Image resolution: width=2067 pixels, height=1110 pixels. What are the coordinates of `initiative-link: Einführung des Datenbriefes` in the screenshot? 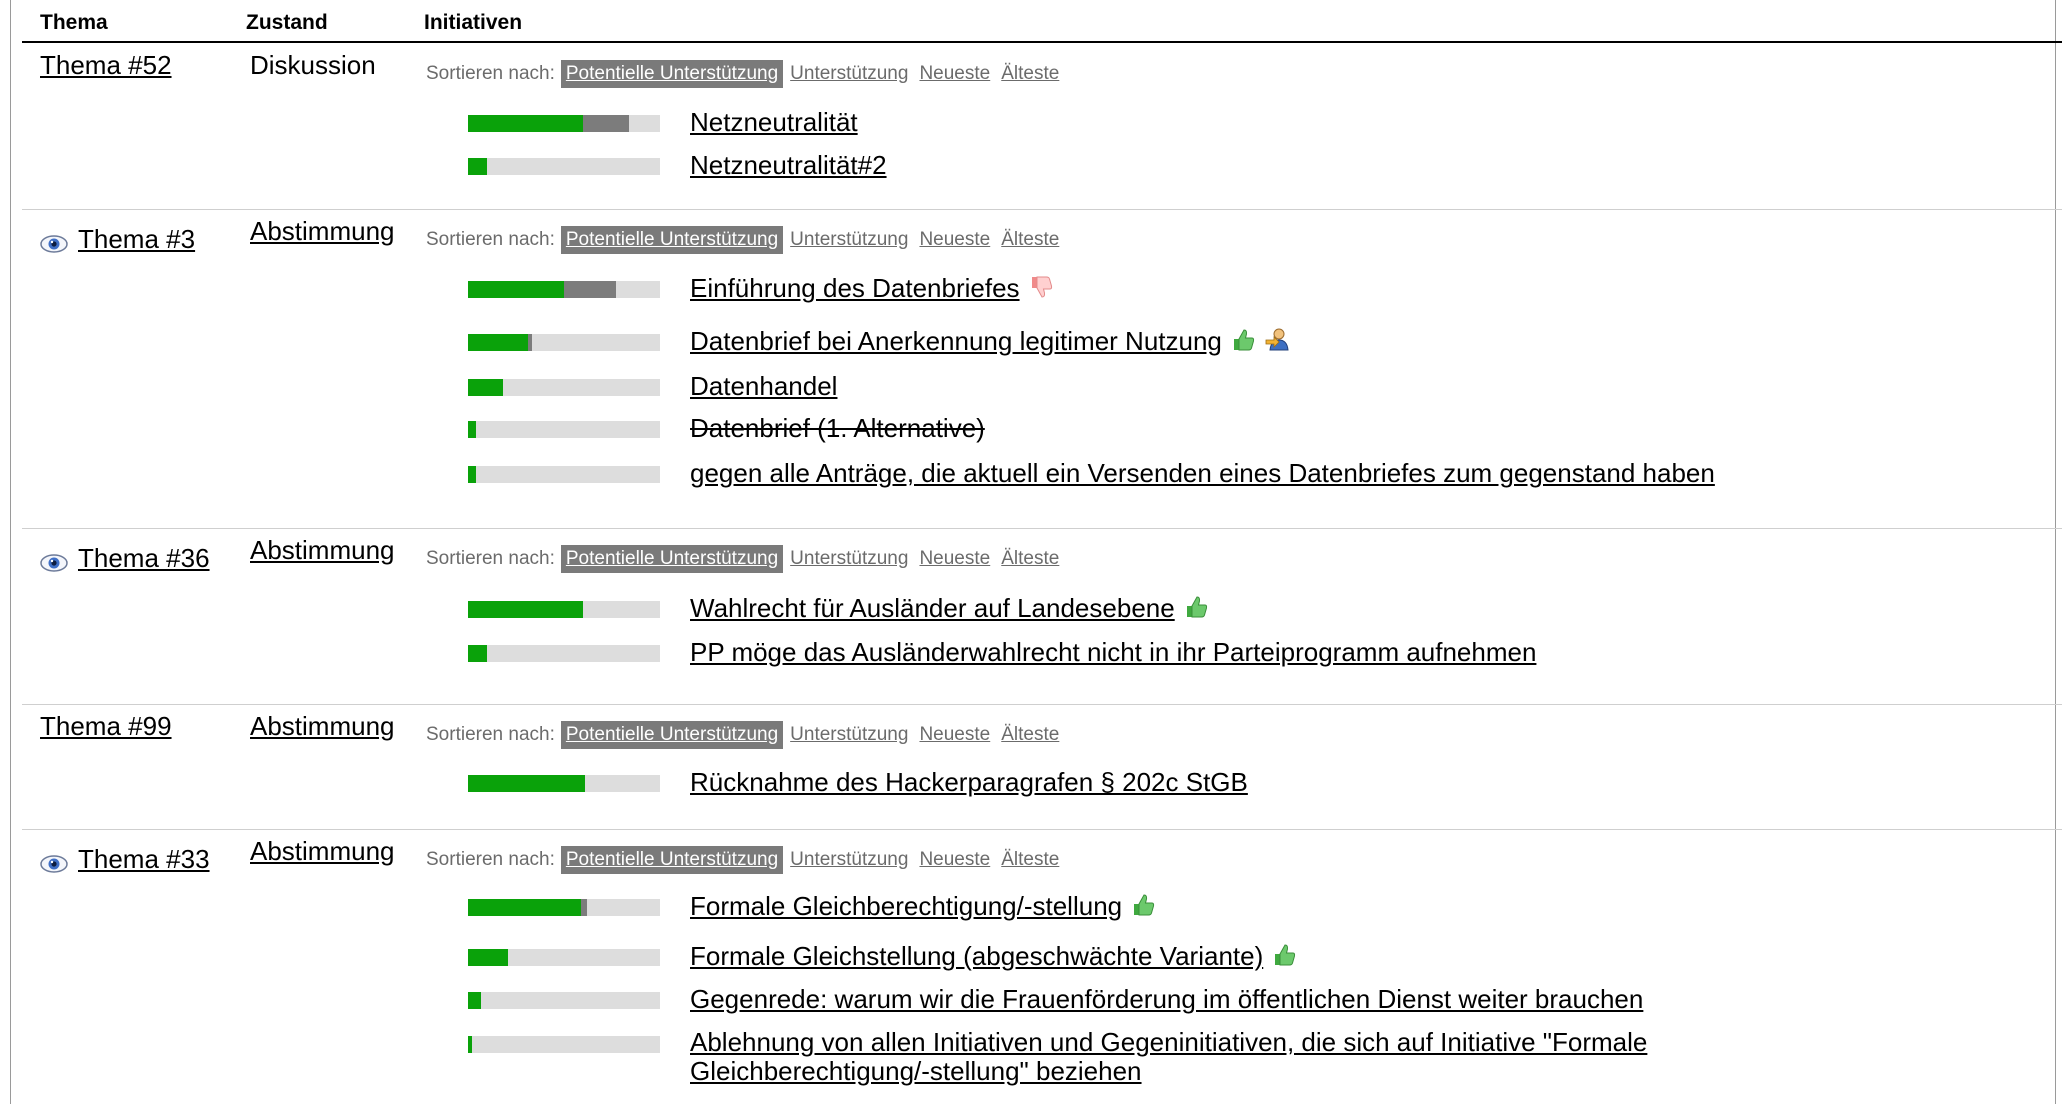 It's located at (872, 289).